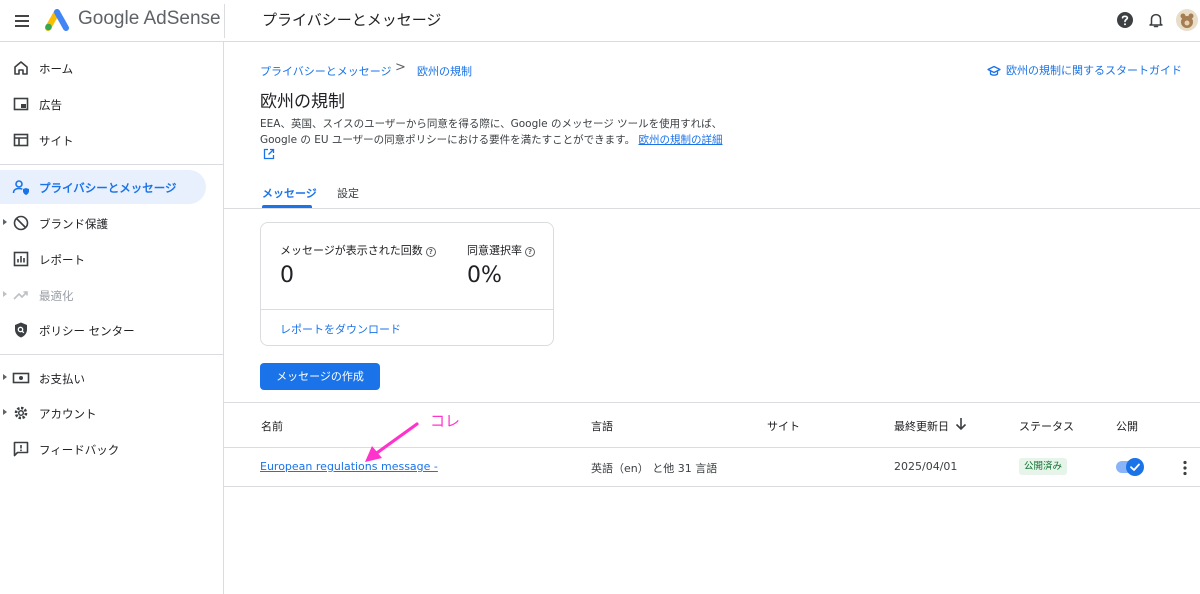  I want to click on open-in-new-icon, so click(269, 154).